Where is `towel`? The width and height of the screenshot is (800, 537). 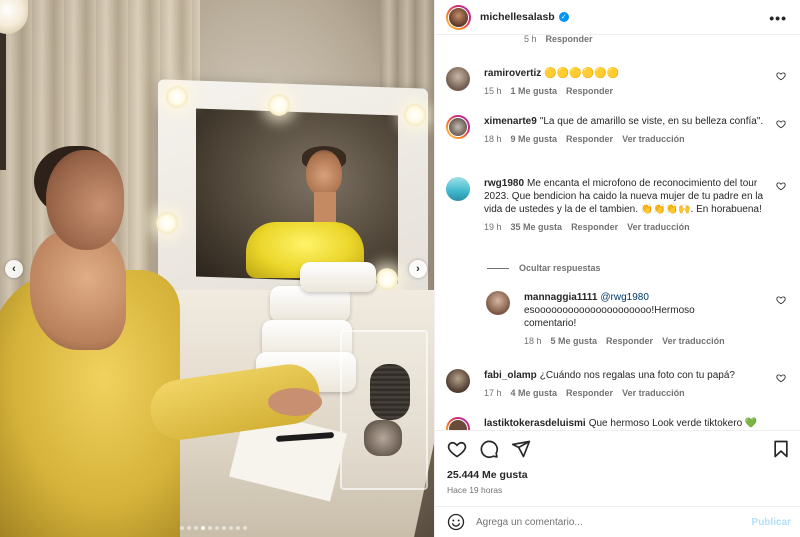
towel is located at coordinates (338, 277).